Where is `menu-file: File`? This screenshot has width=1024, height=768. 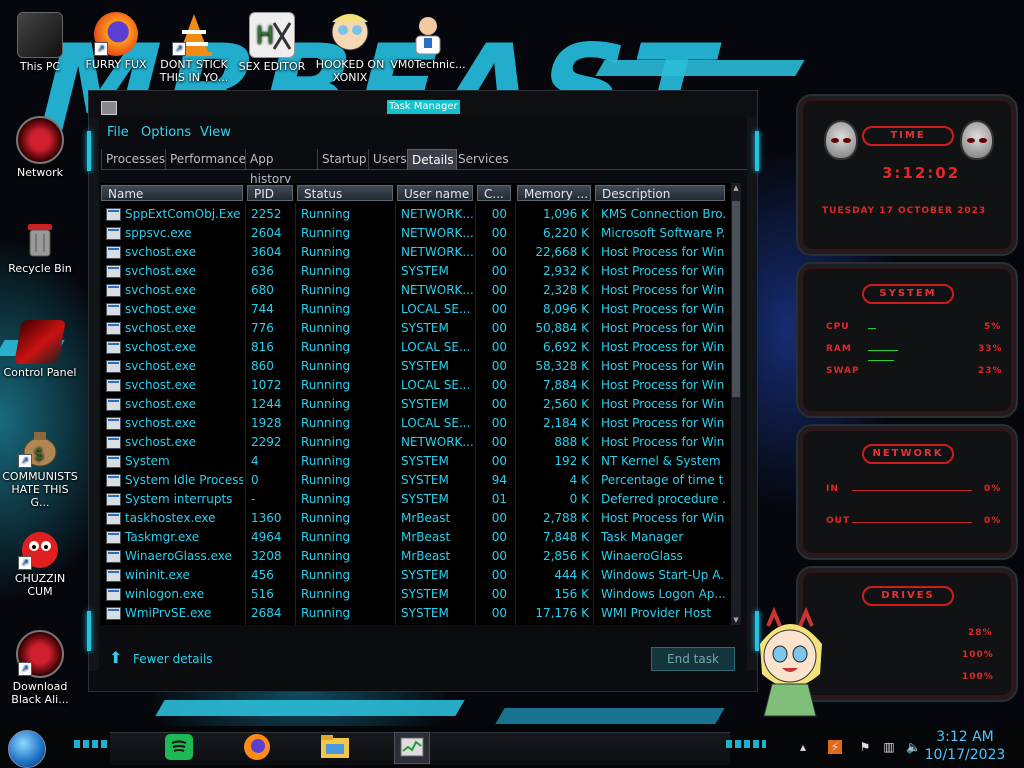 menu-file: File is located at coordinates (118, 132).